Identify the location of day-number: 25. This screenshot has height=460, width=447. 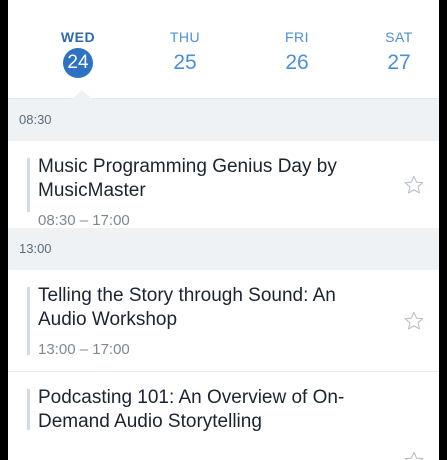
(185, 62).